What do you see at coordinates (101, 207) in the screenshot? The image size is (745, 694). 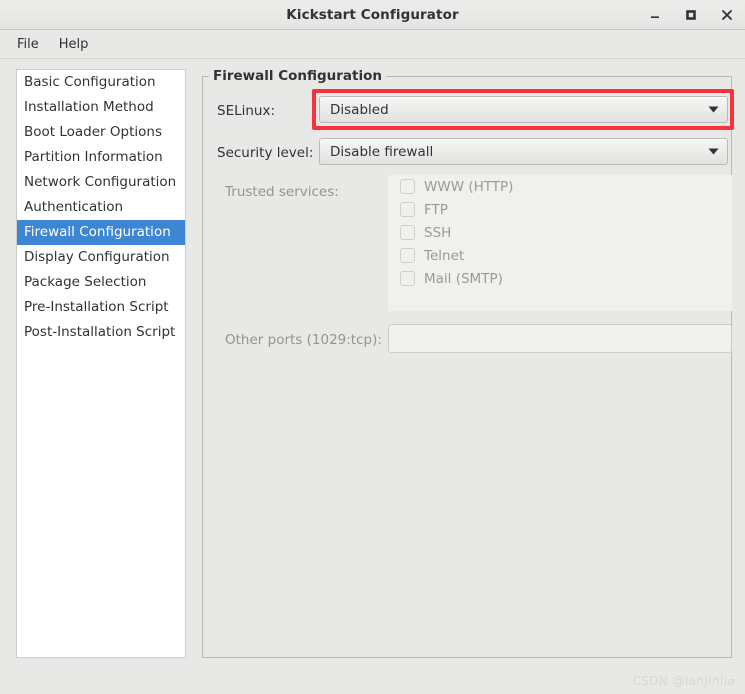 I see `sidebar-item-authentication: Authentication` at bounding box center [101, 207].